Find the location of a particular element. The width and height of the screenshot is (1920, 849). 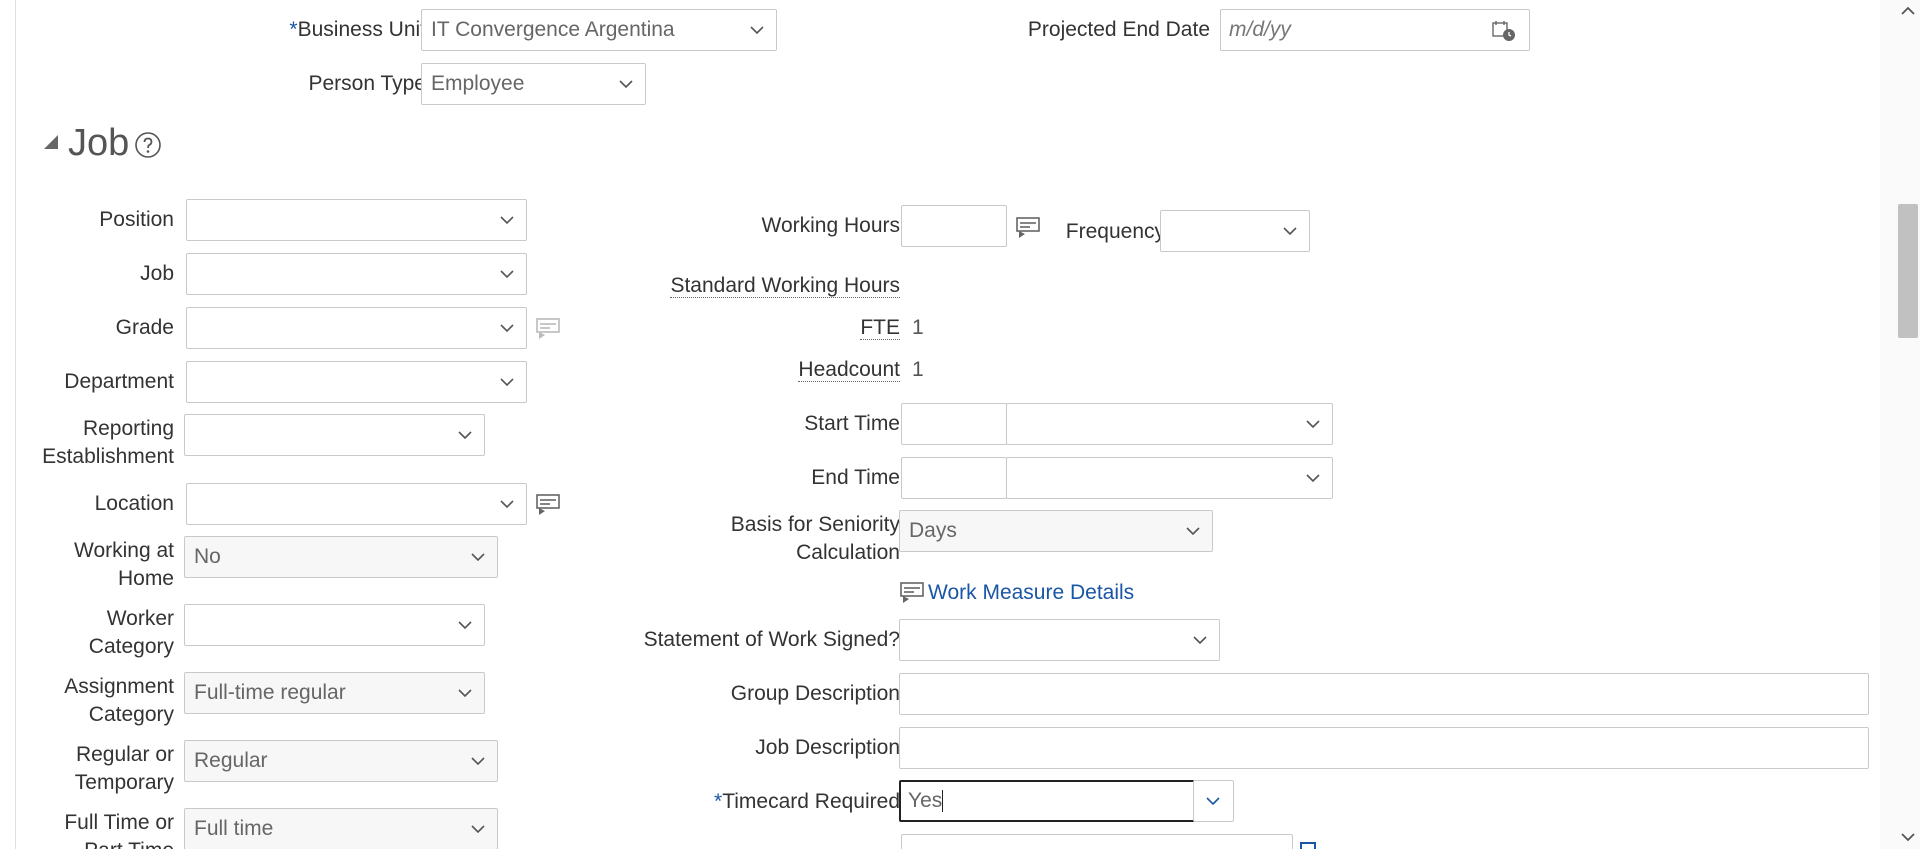

seniority-basis-label-line2: Calculation is located at coordinates (848, 552).